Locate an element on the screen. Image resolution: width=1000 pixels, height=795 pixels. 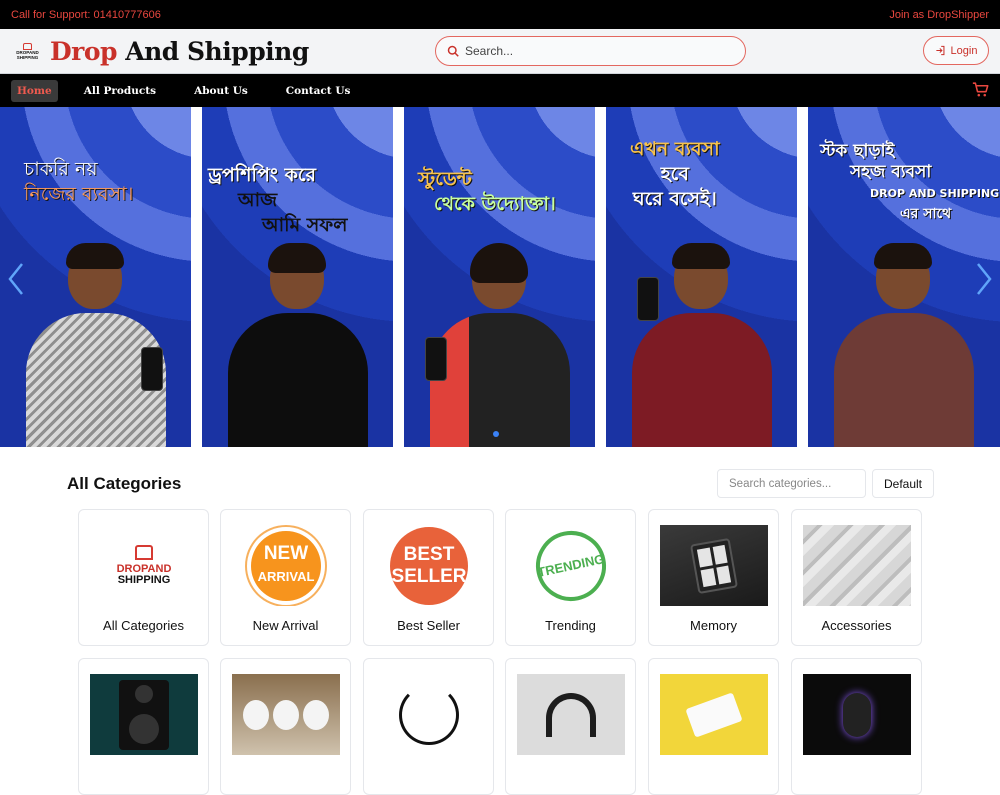
nav-home: Home is located at coordinates (34, 90).